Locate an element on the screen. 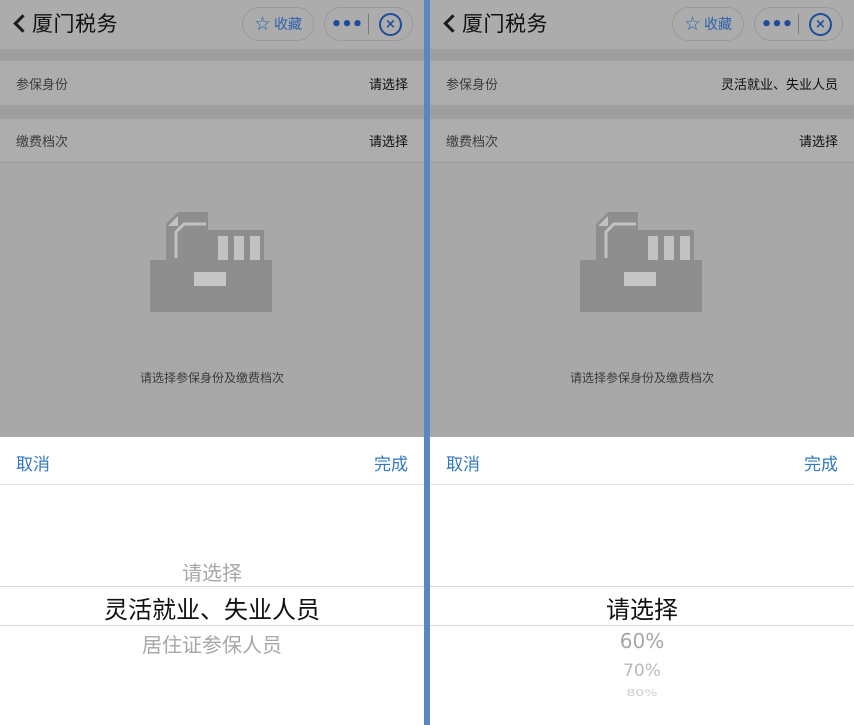 This screenshot has width=854, height=725. picker-option: 70% is located at coordinates (642, 671).